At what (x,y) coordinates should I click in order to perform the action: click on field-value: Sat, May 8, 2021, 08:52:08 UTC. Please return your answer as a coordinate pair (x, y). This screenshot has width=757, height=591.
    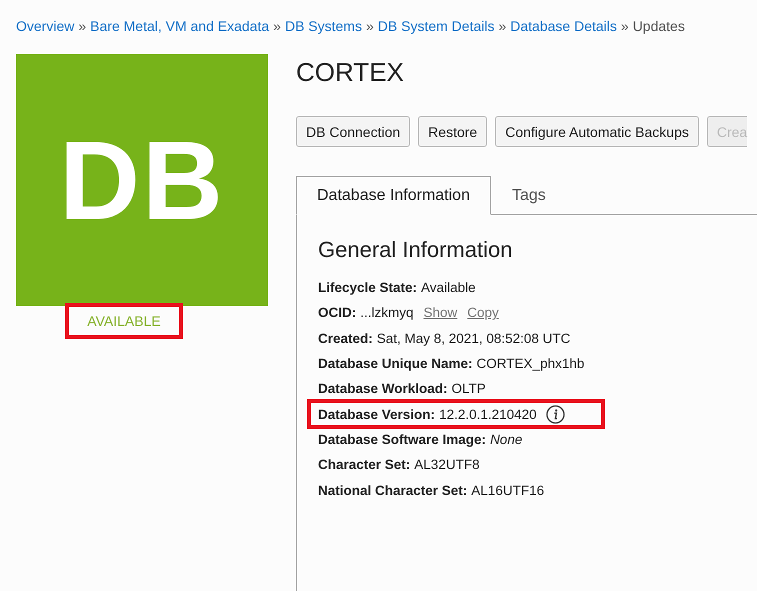
    Looking at the image, I should click on (473, 338).